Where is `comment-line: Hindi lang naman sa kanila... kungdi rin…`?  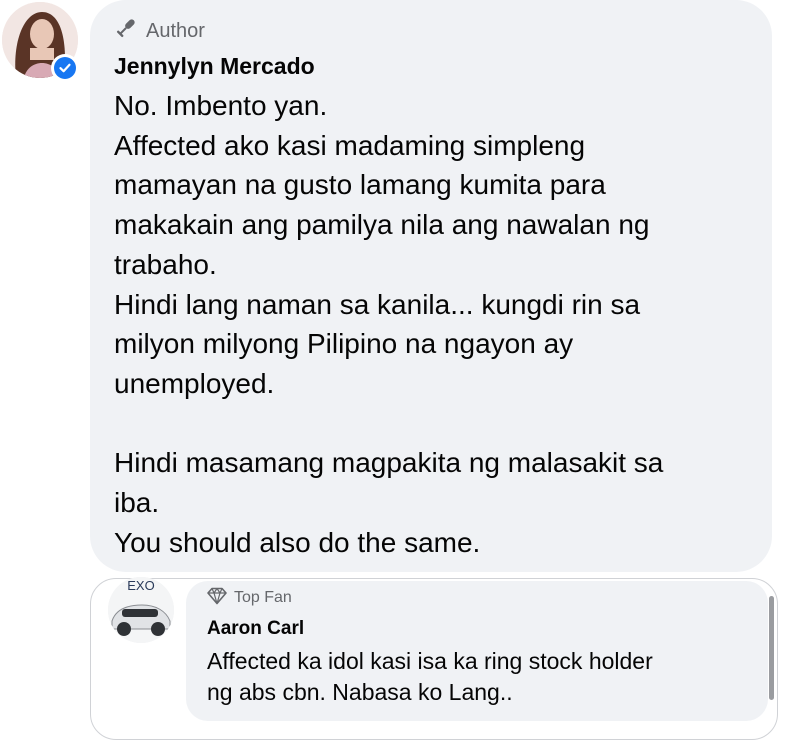
comment-line: Hindi lang naman sa kanila... kungdi rin… is located at coordinates (377, 304).